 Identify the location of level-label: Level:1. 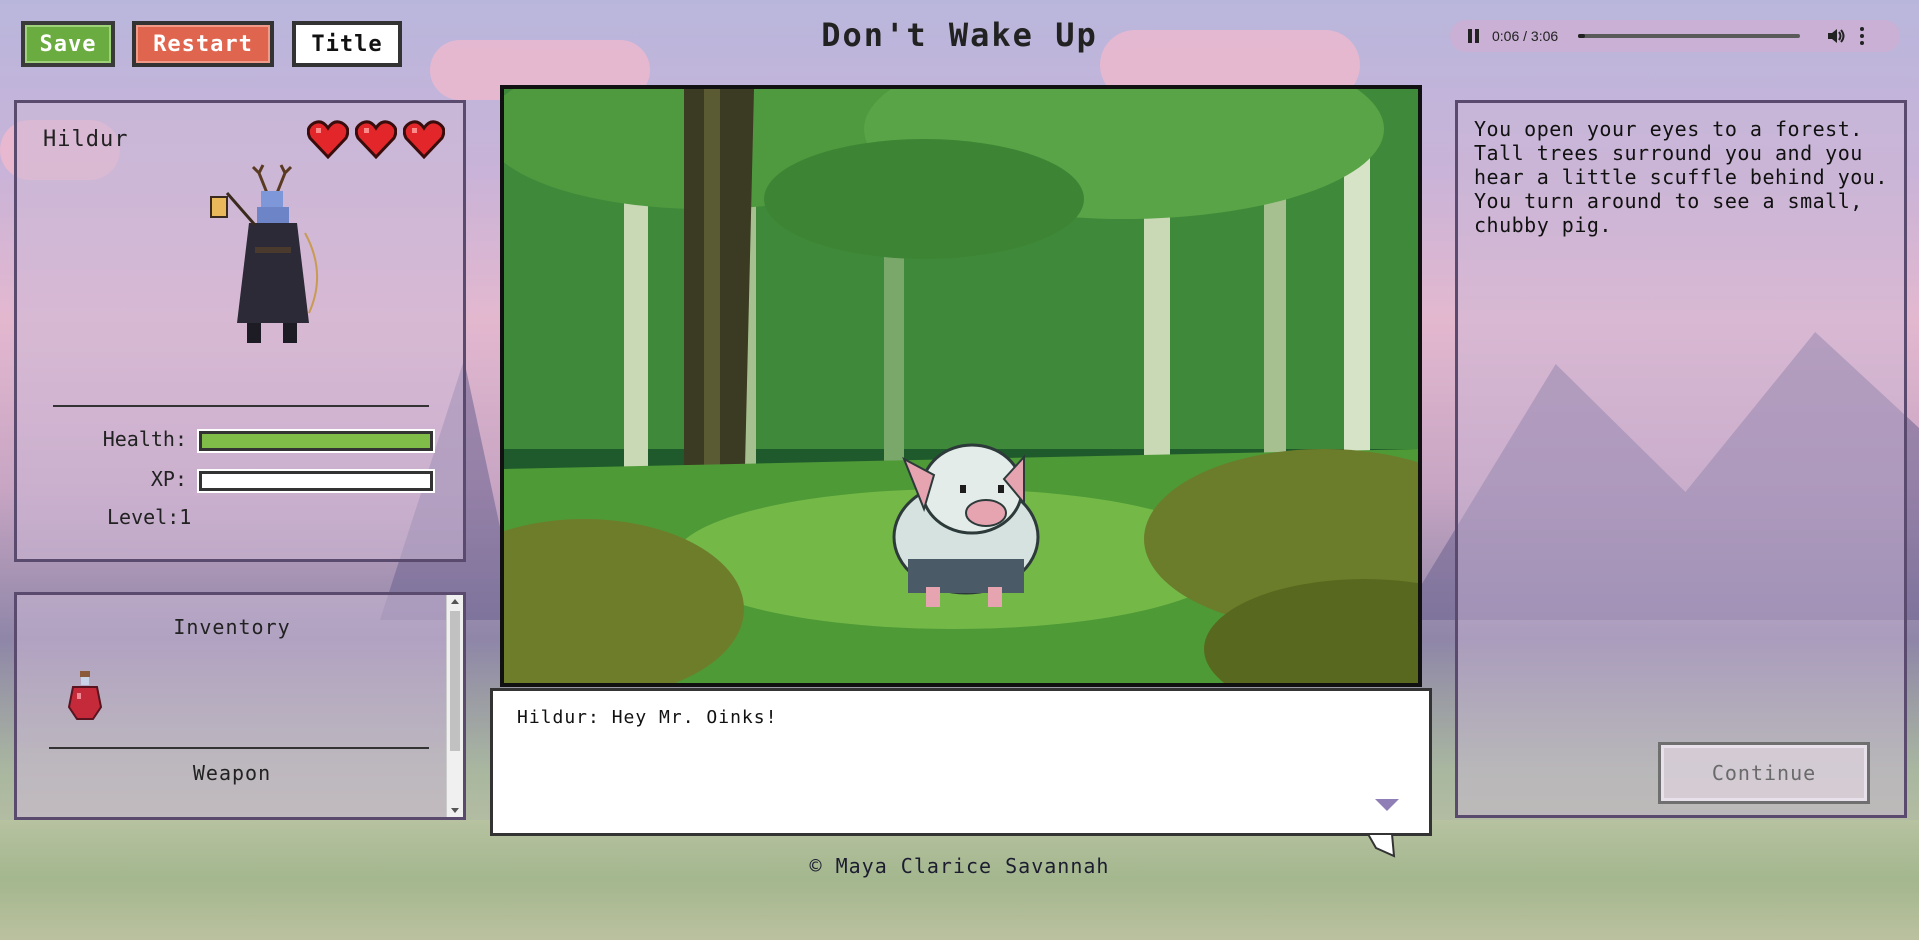
(149, 517).